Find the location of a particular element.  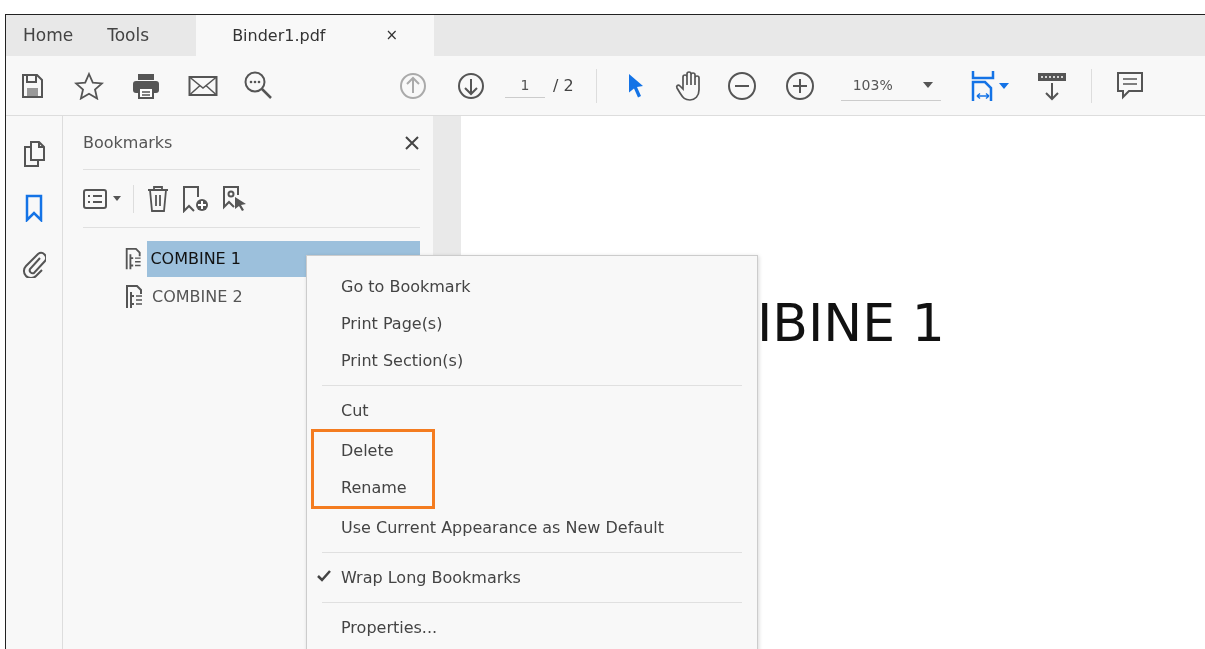

close-icon is located at coordinates (412, 142).